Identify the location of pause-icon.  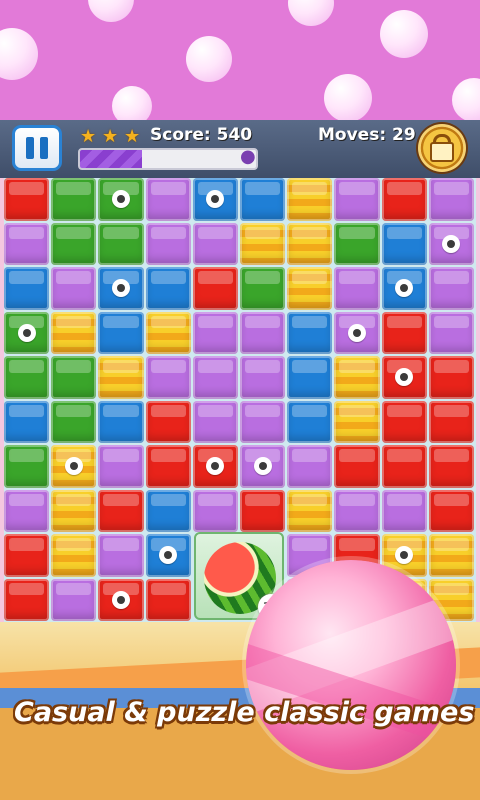
(30, 148).